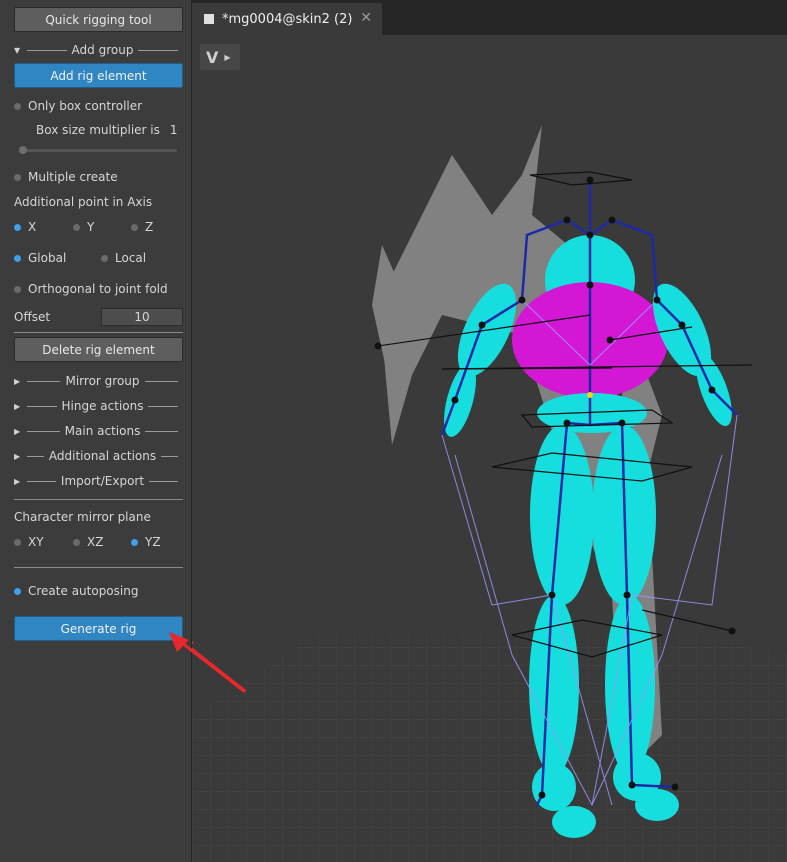 This screenshot has width=787, height=862. Describe the element at coordinates (98, 75) in the screenshot. I see `add-rig-element-button: Add rig element` at that location.